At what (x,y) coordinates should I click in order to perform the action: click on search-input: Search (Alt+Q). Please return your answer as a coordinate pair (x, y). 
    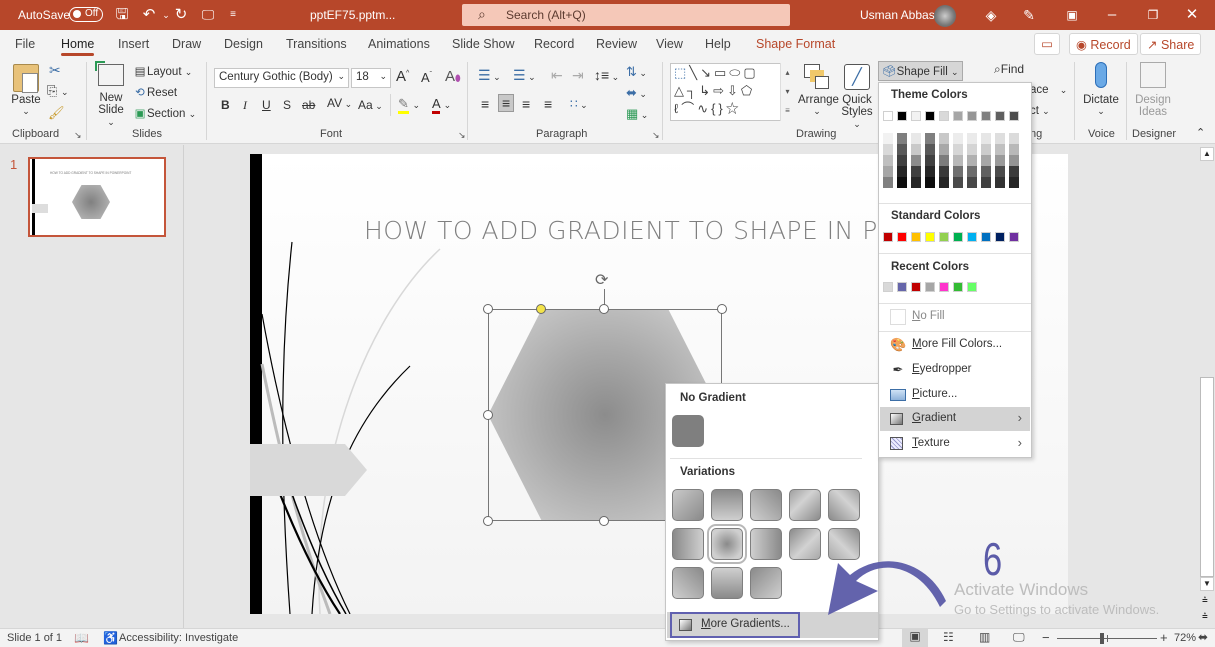
    Looking at the image, I should click on (546, 15).